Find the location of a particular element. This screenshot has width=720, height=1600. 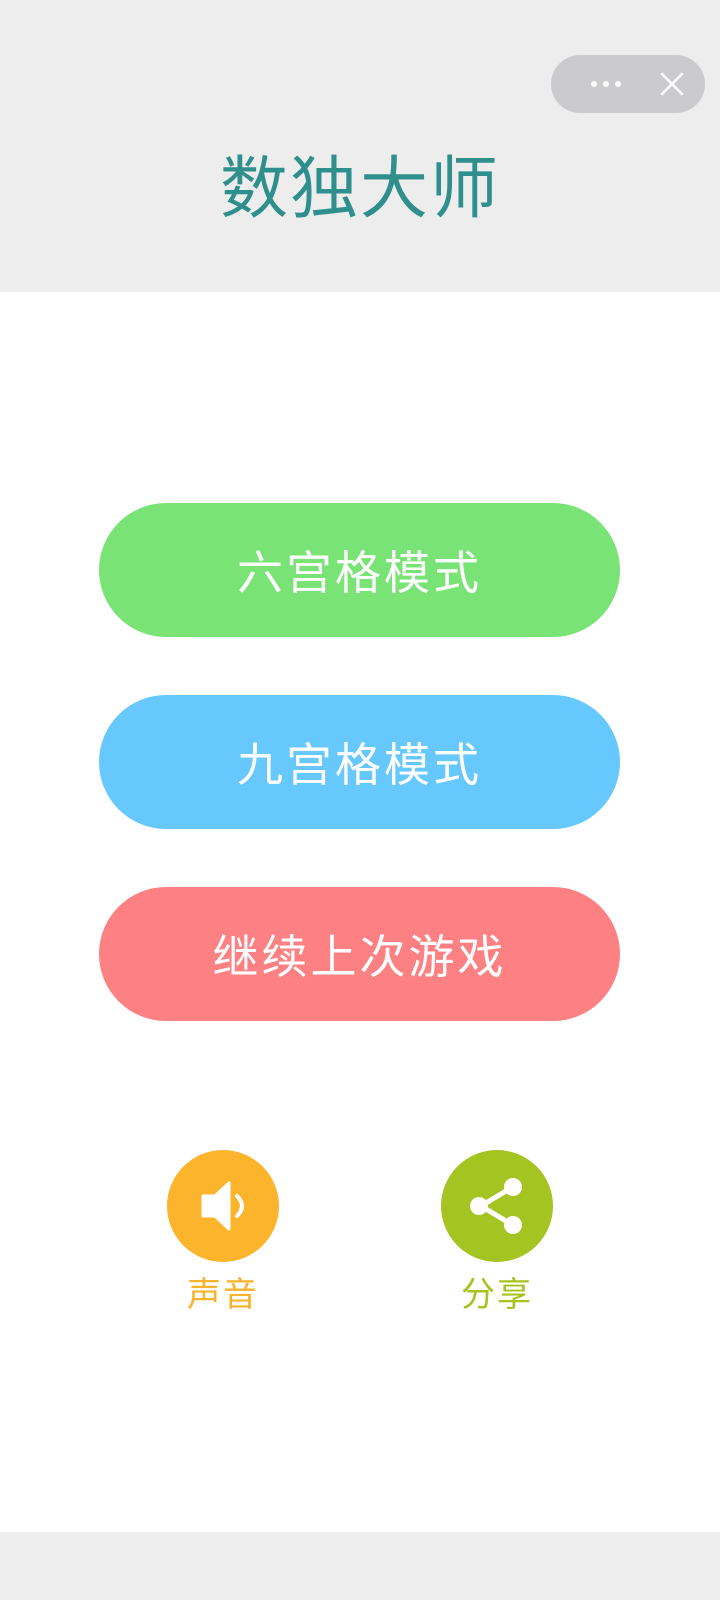

more-dots-icon is located at coordinates (606, 84).